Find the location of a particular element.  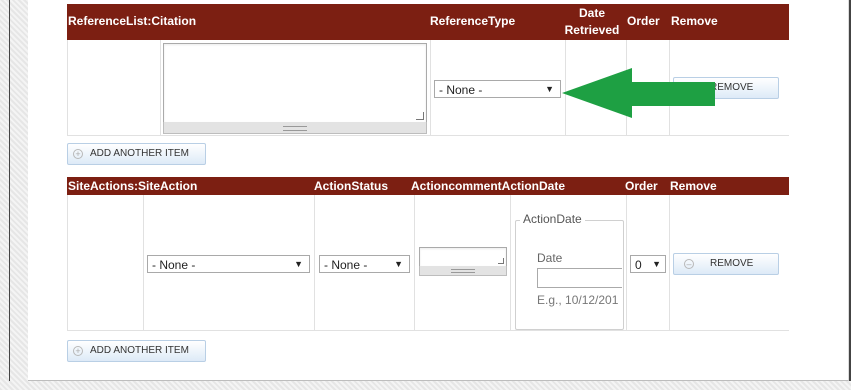

date-label: Date is located at coordinates (550, 258).